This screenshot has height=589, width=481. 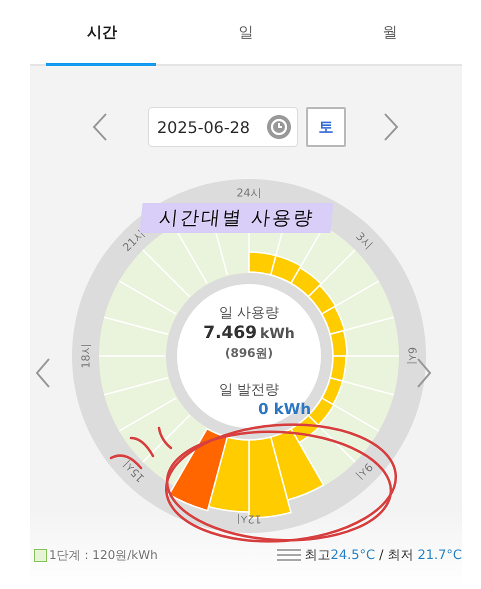 I want to click on hour-label: 9시, so click(x=364, y=471).